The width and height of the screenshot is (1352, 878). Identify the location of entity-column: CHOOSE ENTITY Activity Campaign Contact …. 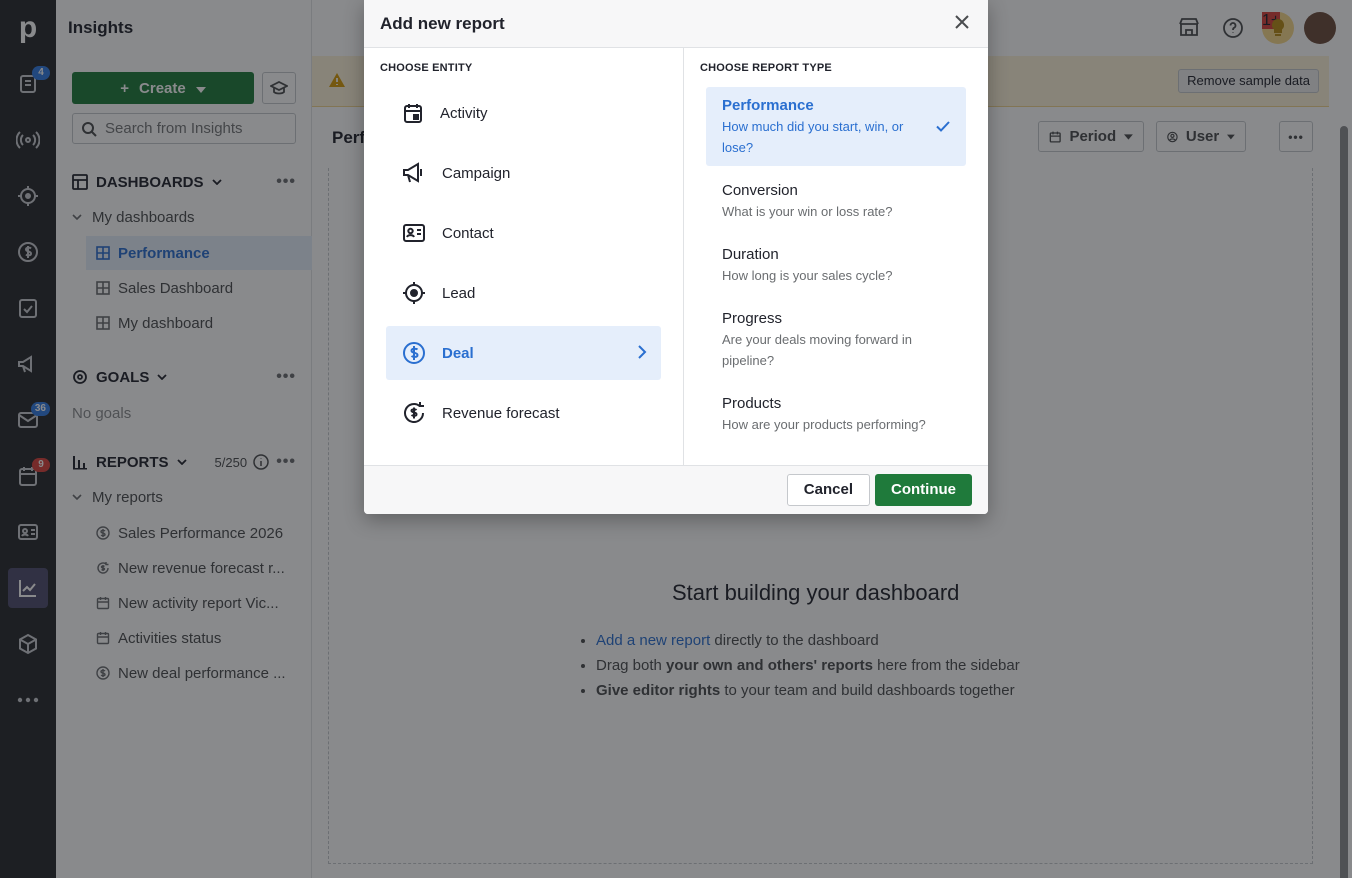
(524, 256).